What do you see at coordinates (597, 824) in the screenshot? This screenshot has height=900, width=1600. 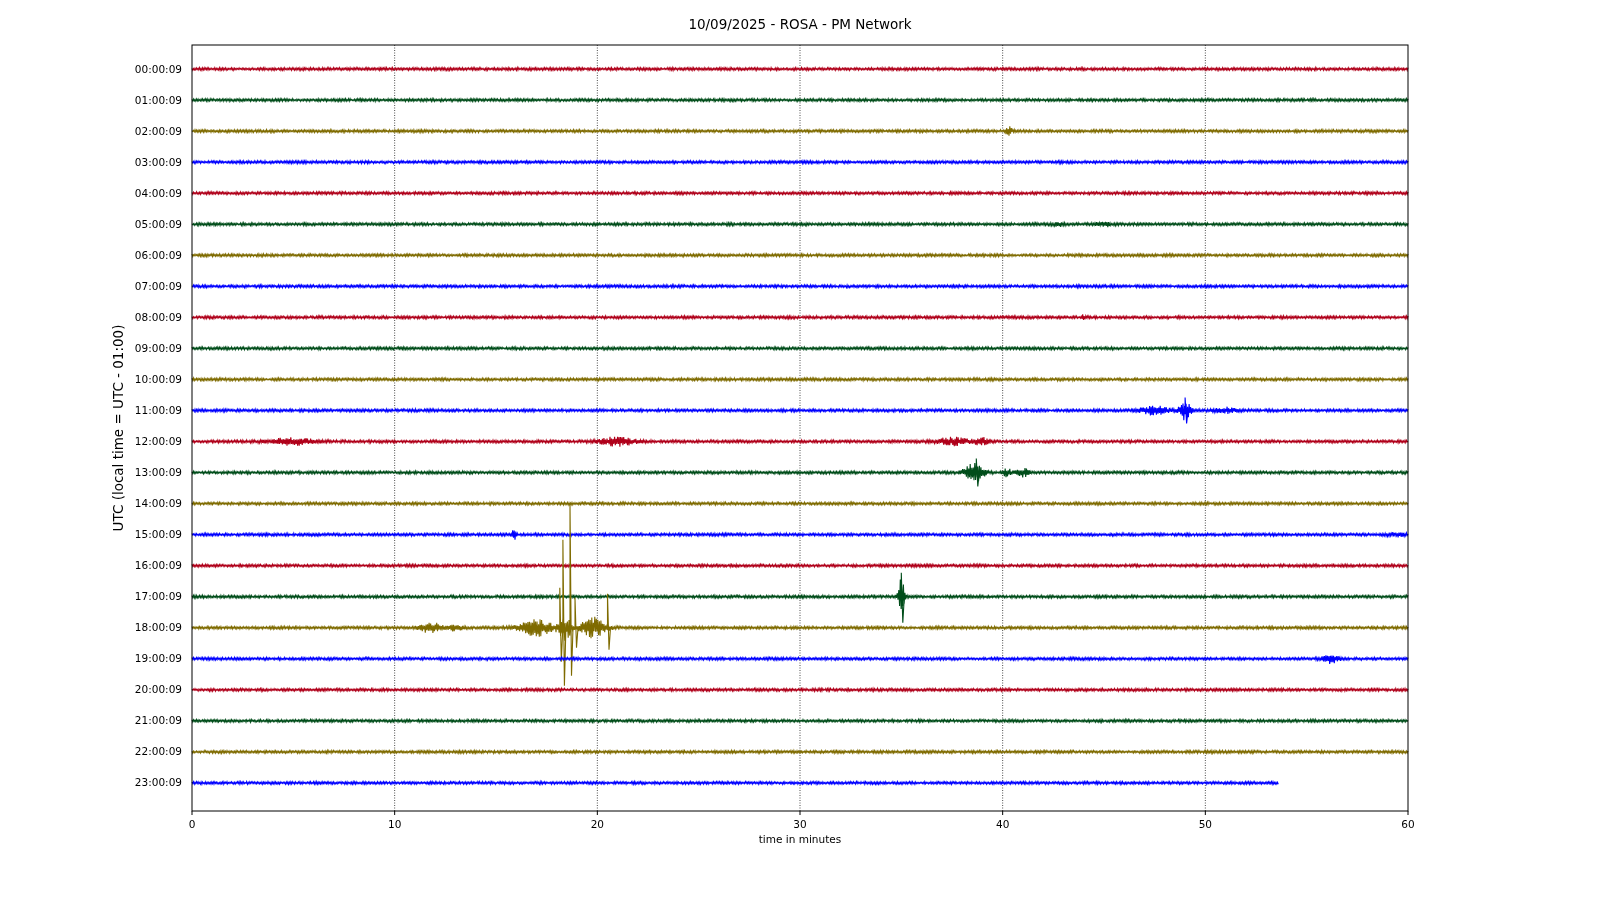 I see `x-tick-label: 20` at bounding box center [597, 824].